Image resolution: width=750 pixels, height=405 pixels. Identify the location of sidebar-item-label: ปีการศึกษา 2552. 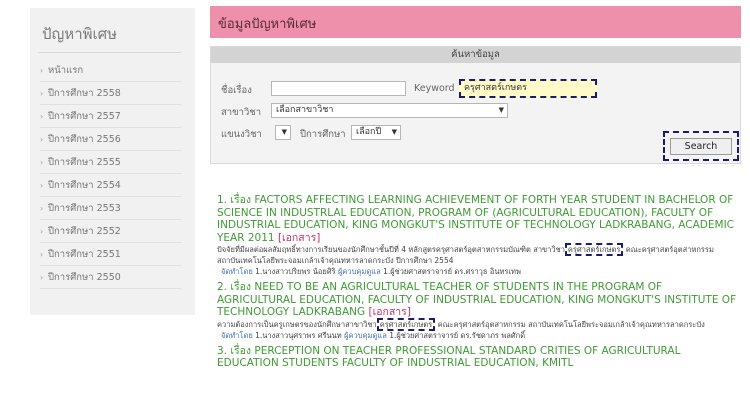
(84, 231).